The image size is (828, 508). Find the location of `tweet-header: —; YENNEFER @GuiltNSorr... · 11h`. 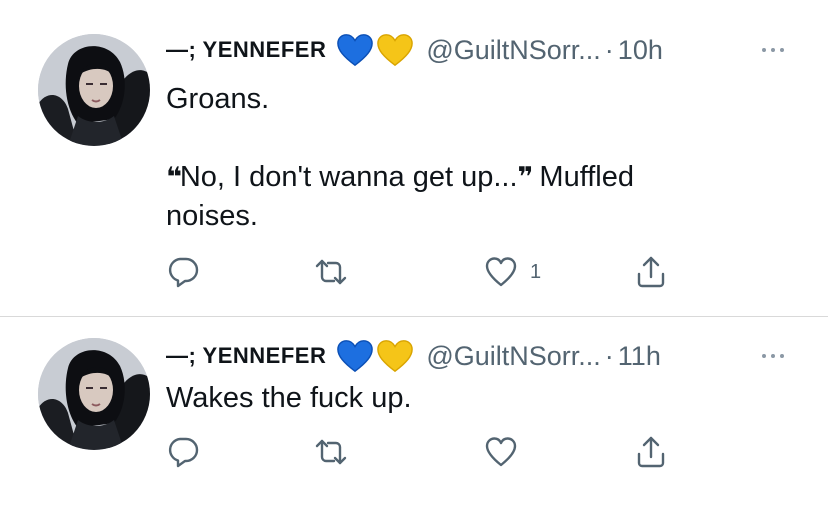

tweet-header: —; YENNEFER @GuiltNSorr... · 11h is located at coordinates (413, 356).